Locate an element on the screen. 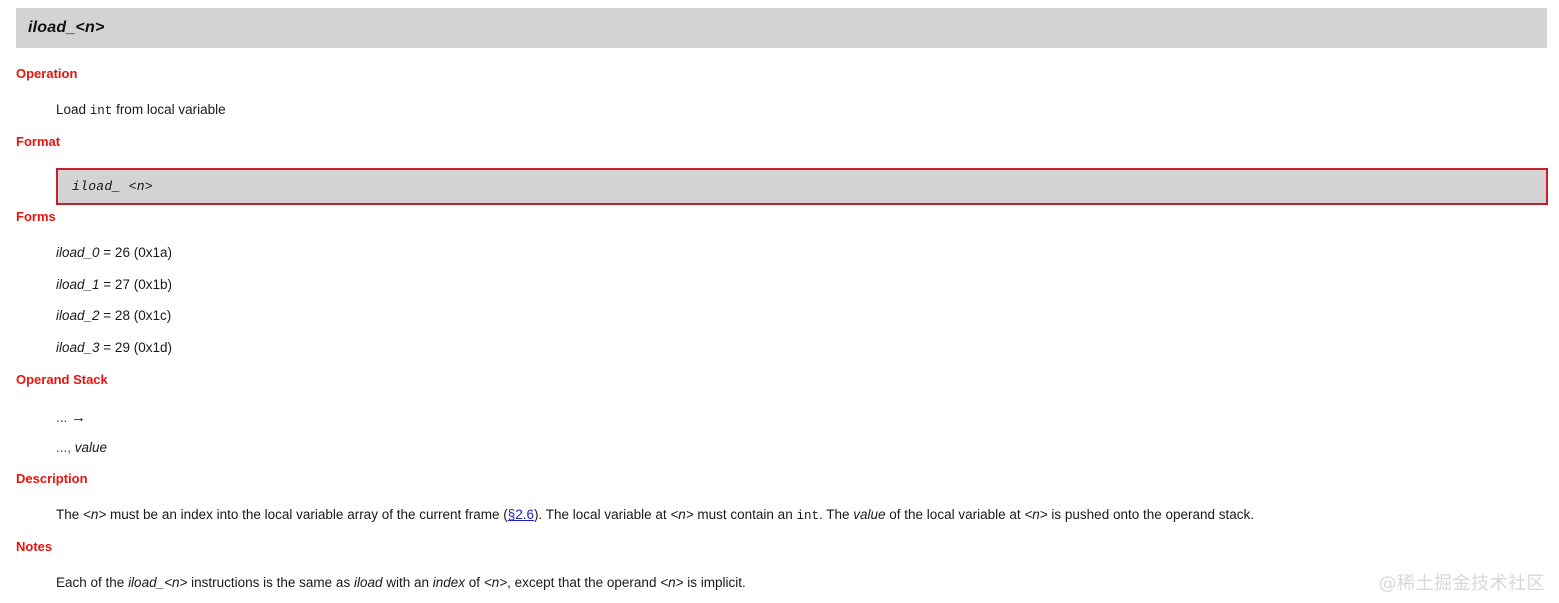  notes-text-3: with an is located at coordinates (407, 582).